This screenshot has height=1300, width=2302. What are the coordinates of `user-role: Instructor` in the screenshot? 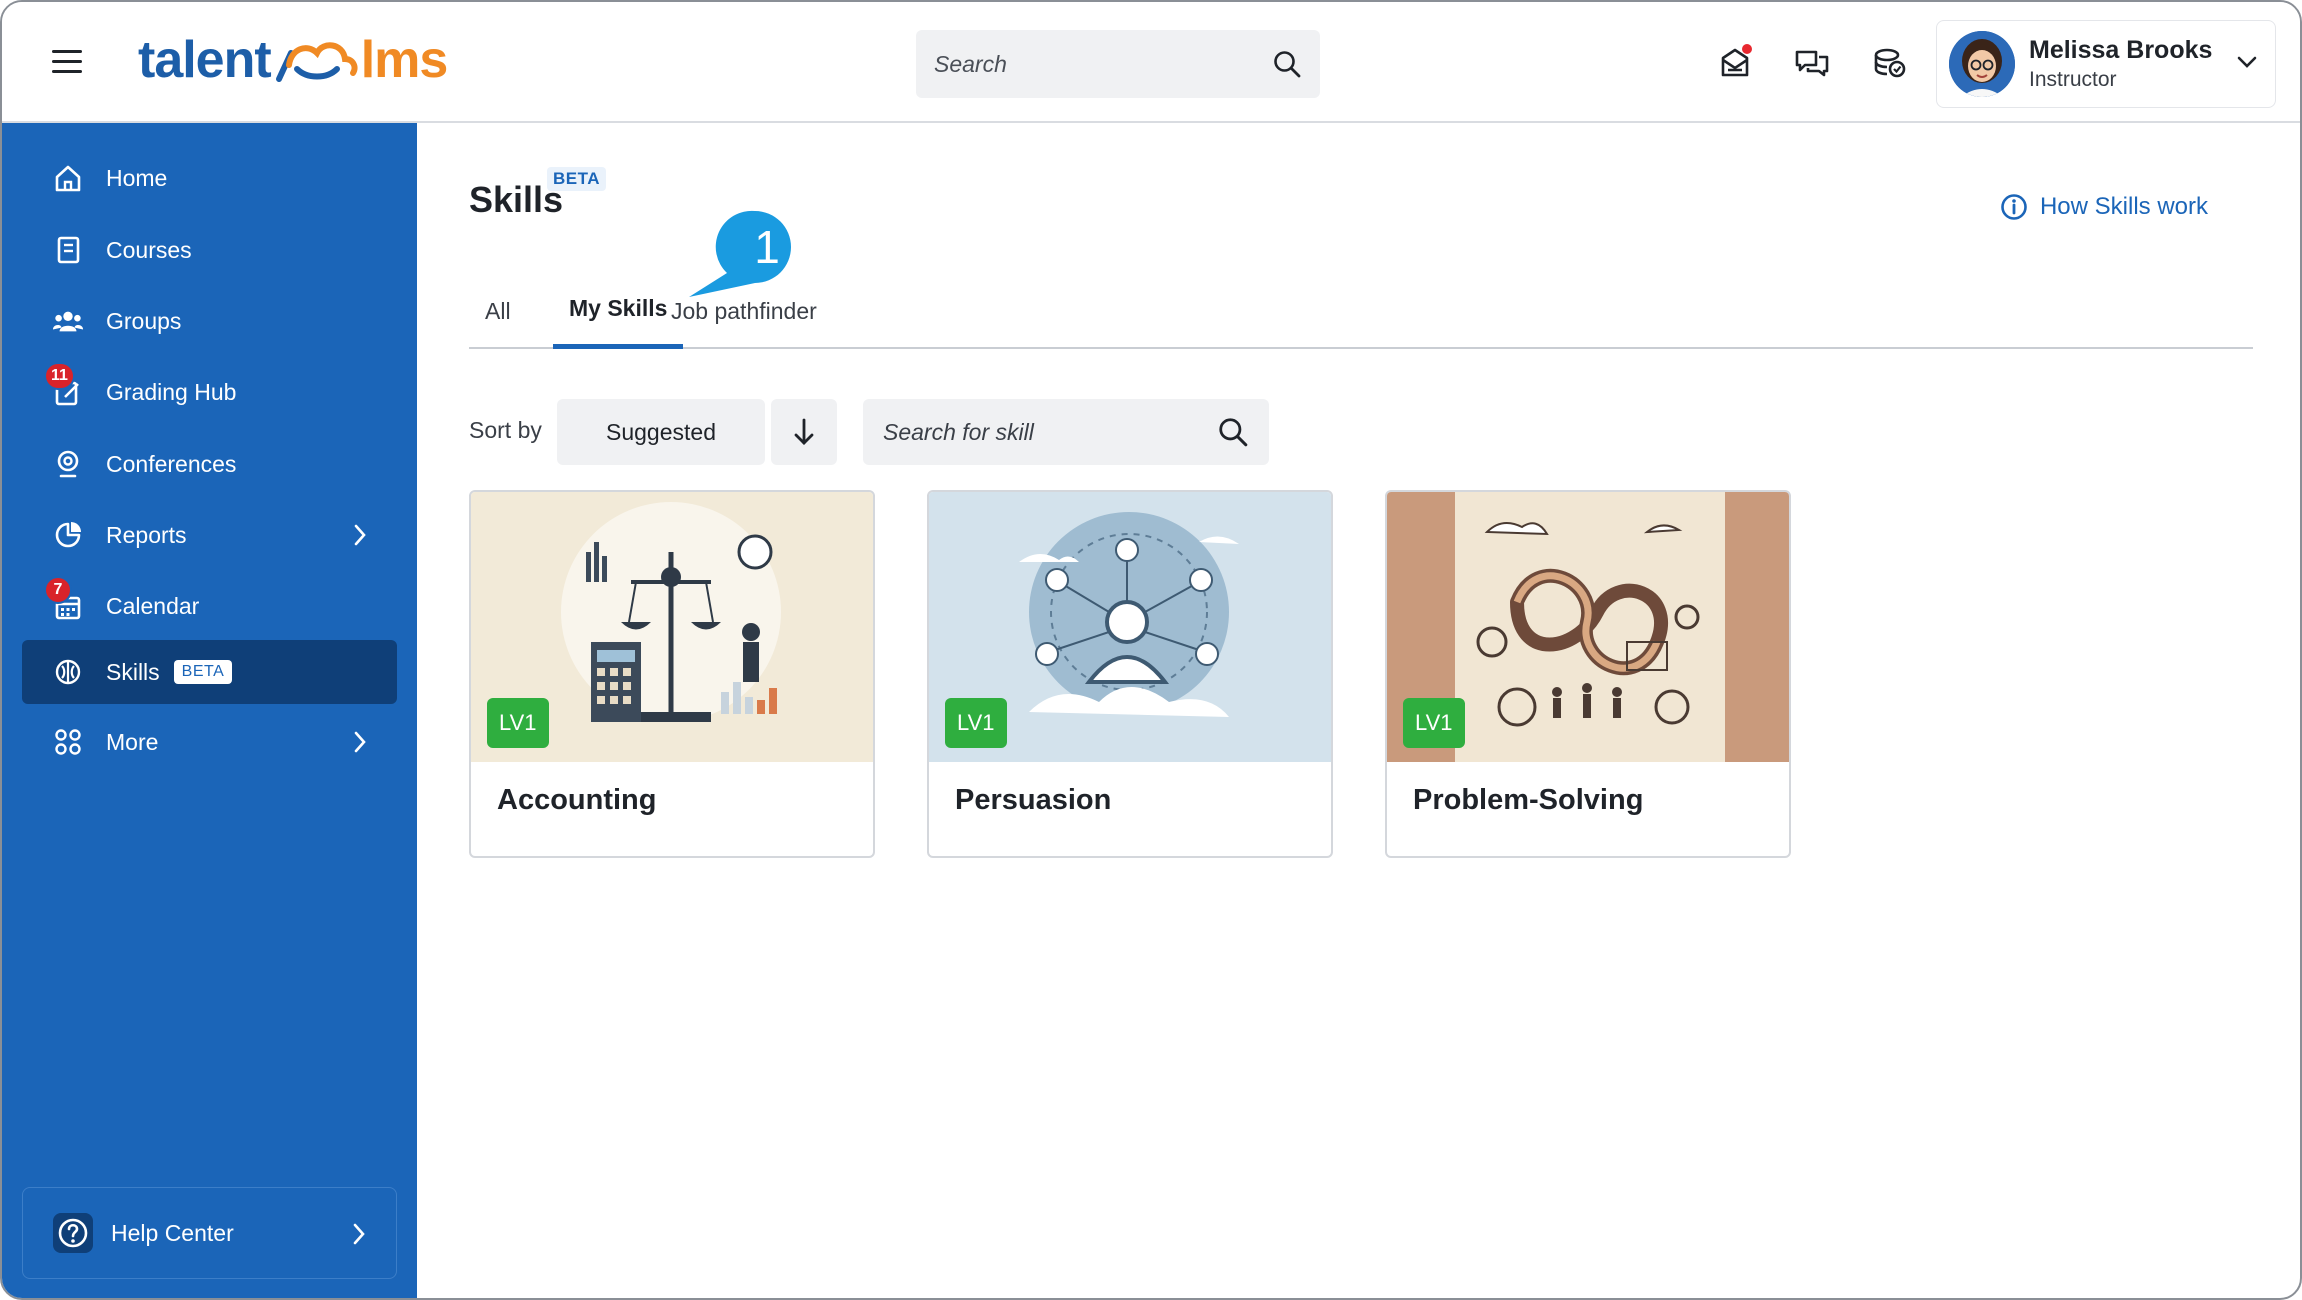 It's located at (2073, 79).